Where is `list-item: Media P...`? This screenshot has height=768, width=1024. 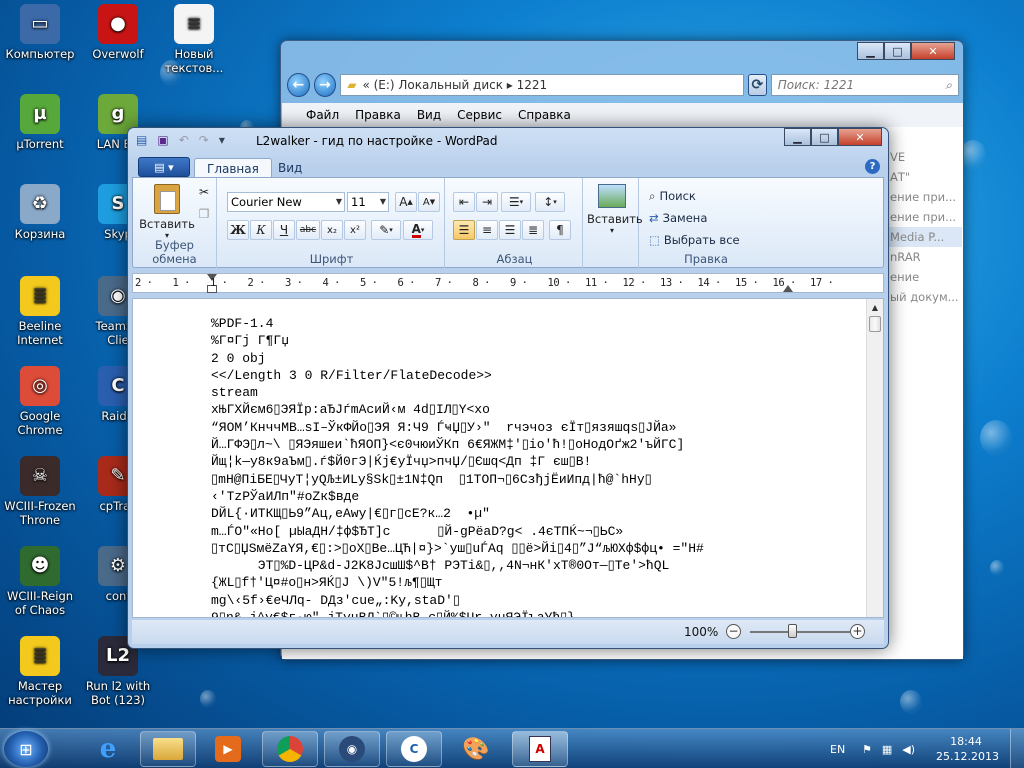
list-item: Media P... is located at coordinates (922, 237).